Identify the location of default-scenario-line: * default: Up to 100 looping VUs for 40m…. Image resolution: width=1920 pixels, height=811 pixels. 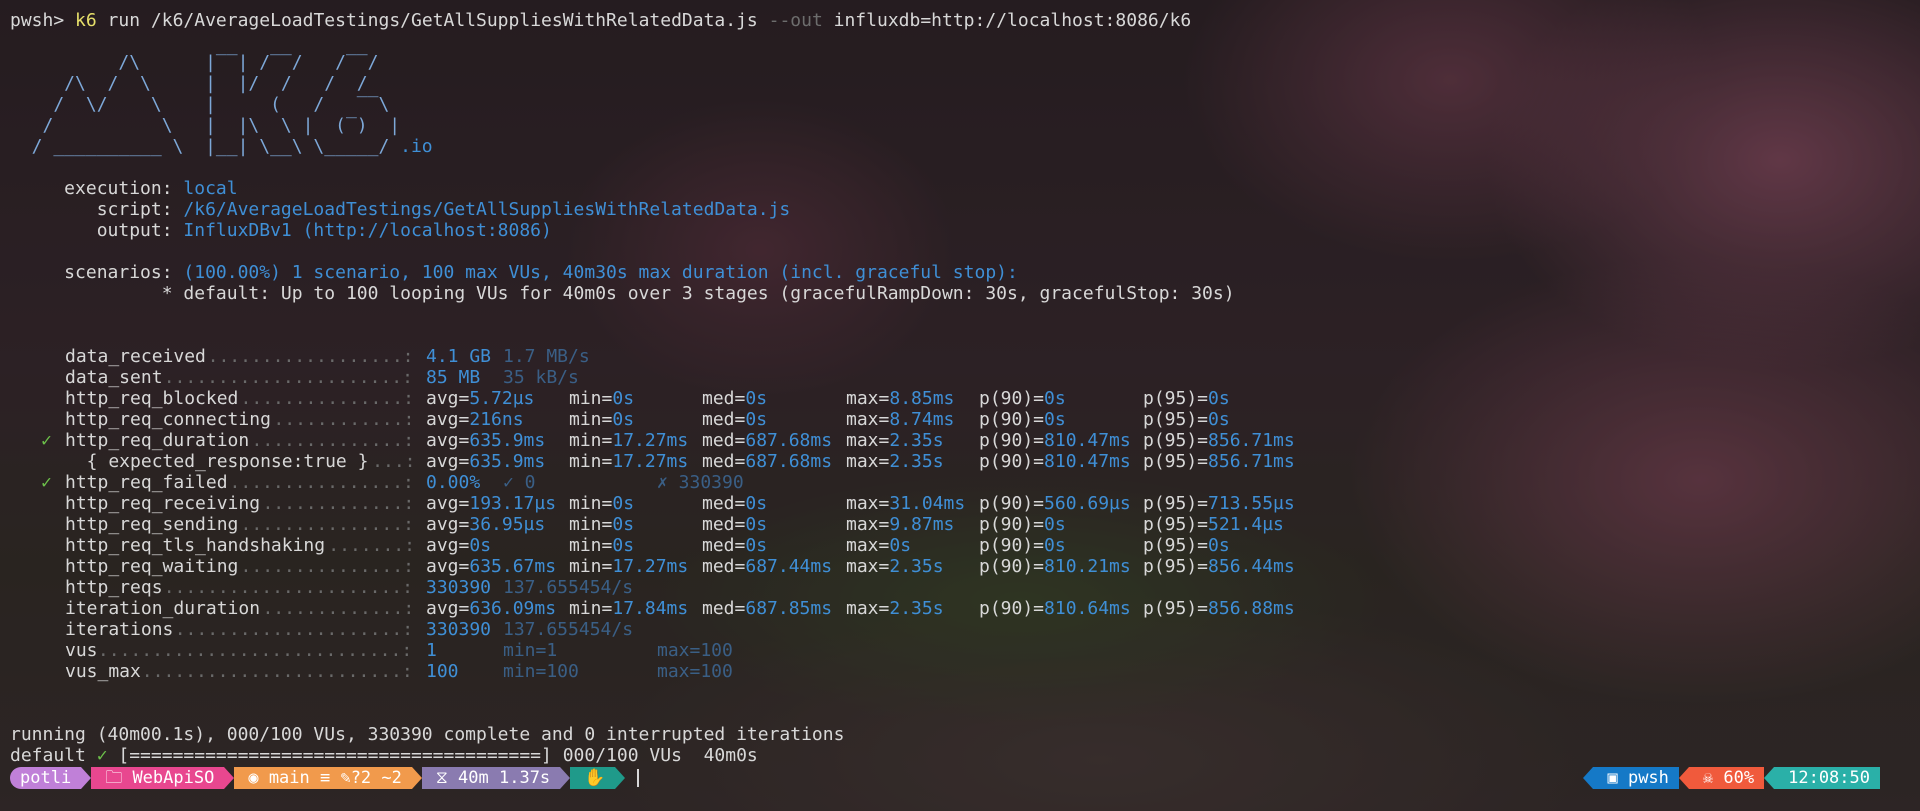
(622, 293).